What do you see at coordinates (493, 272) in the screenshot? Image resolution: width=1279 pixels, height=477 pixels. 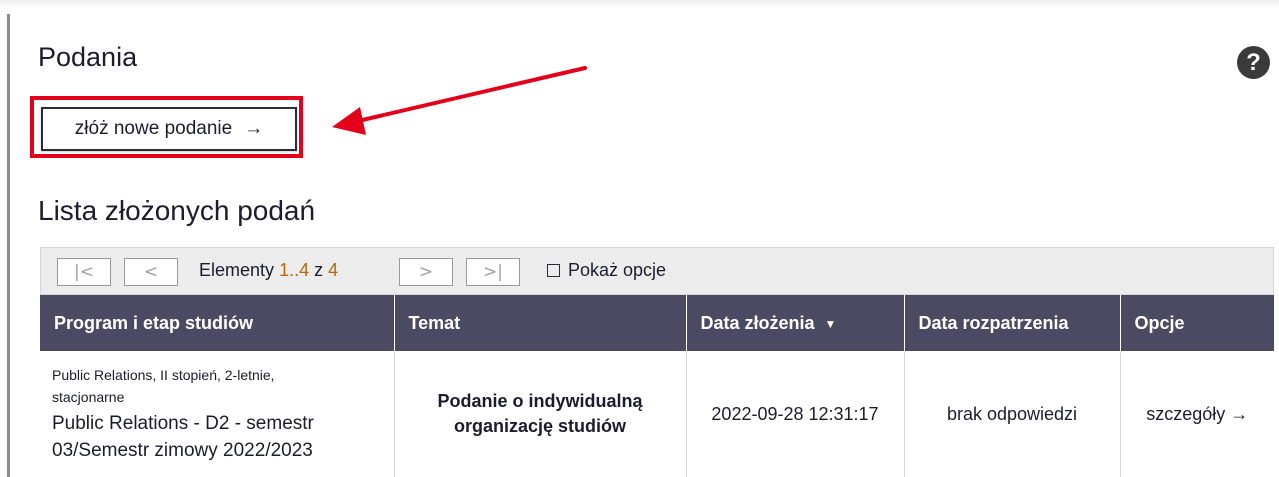 I see `last-page-button: >|` at bounding box center [493, 272].